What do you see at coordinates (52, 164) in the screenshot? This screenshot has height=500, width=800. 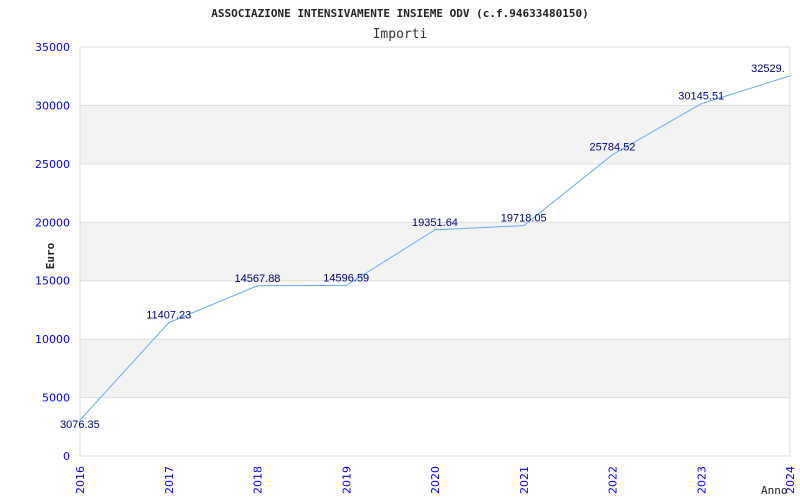 I see `y-tick-label: 25000` at bounding box center [52, 164].